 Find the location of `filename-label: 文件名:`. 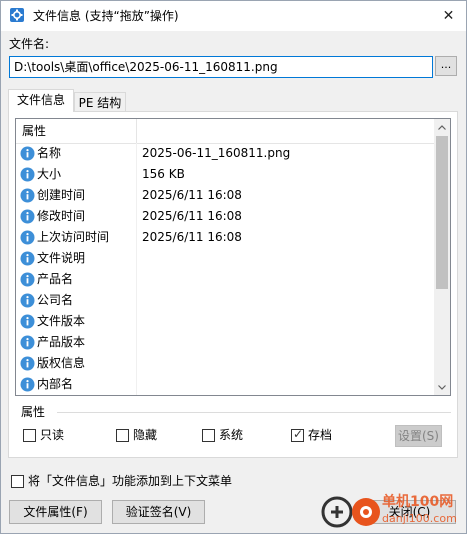

filename-label: 文件名: is located at coordinates (29, 44).